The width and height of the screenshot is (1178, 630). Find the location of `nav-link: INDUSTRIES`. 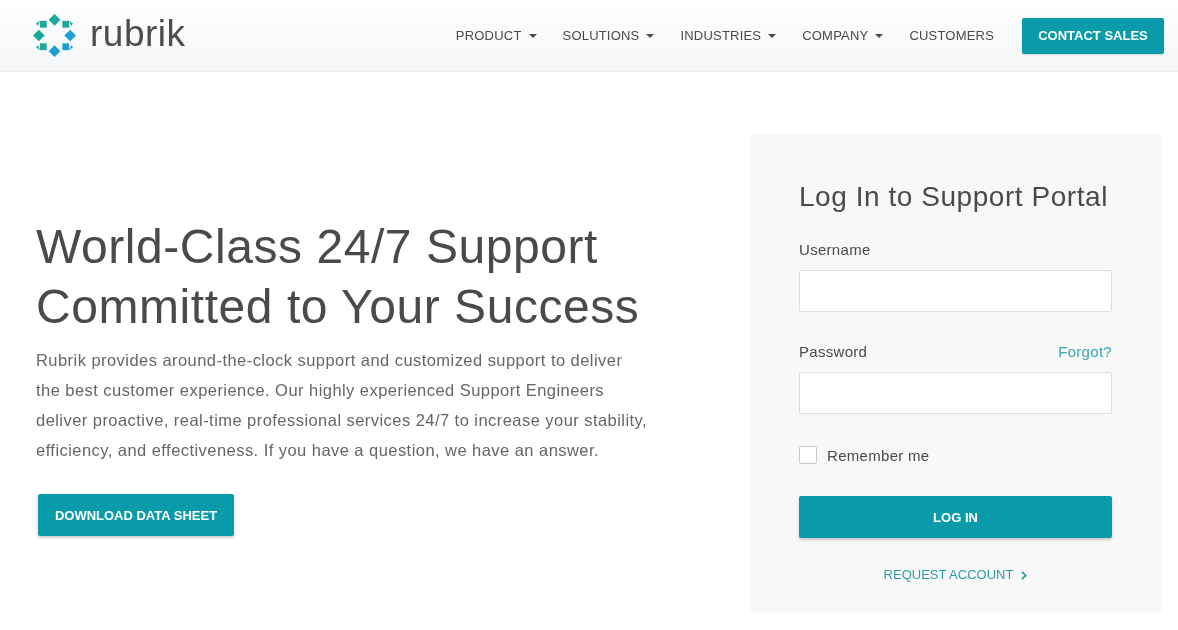

nav-link: INDUSTRIES is located at coordinates (728, 35).